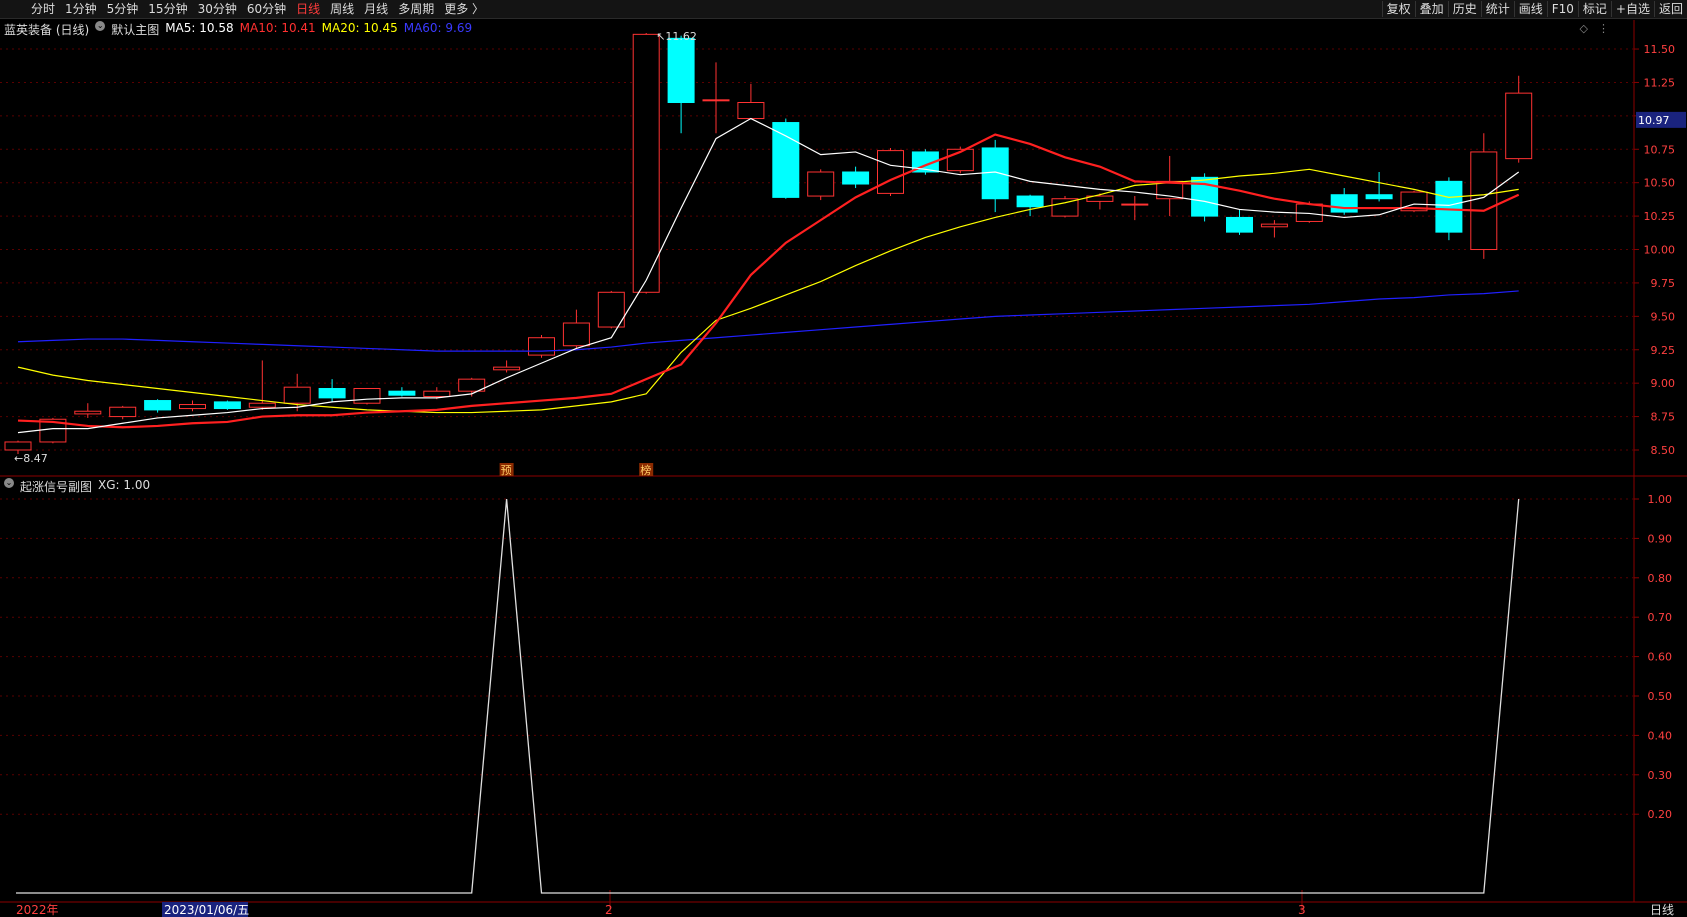 Image resolution: width=1687 pixels, height=917 pixels. I want to click on month-label-3: 3, so click(1302, 910).